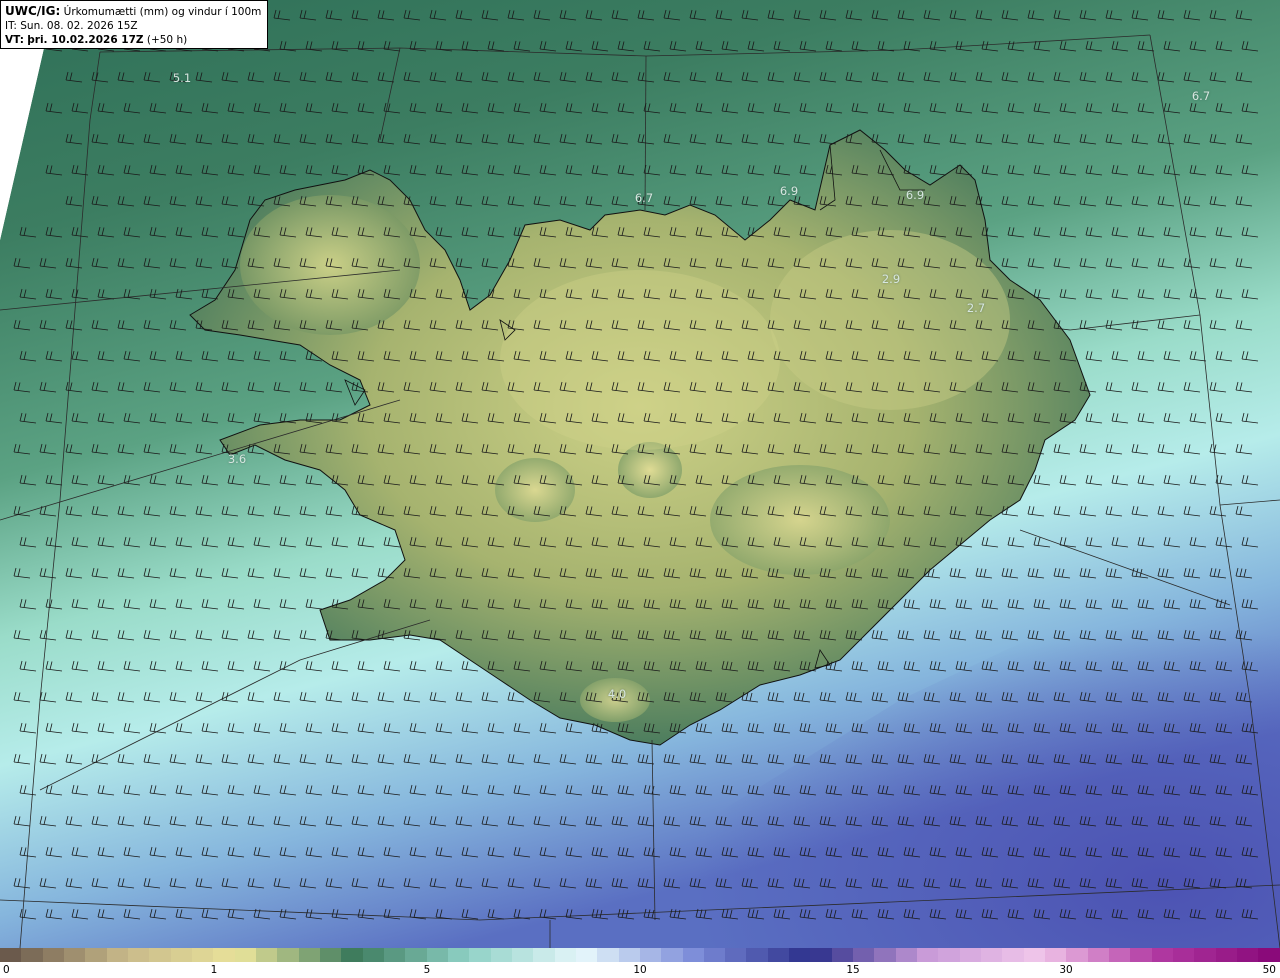 The height and width of the screenshot is (978, 1280). Describe the element at coordinates (163, 12) in the screenshot. I see `map-title: Úrkomumætti (mm) og vindur í 100m hæð` at that location.